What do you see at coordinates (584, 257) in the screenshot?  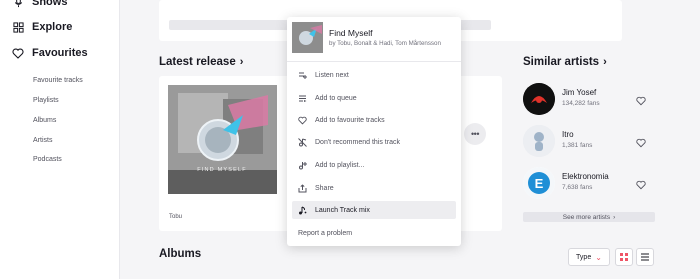 I see `type-filter-label: Type` at bounding box center [584, 257].